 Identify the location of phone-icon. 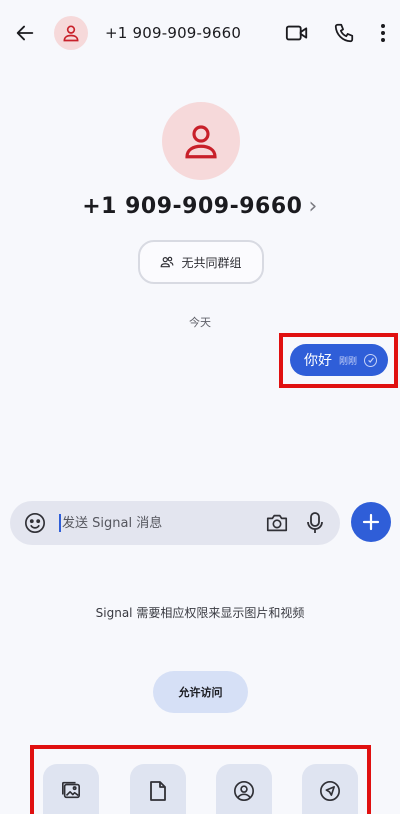
(344, 33).